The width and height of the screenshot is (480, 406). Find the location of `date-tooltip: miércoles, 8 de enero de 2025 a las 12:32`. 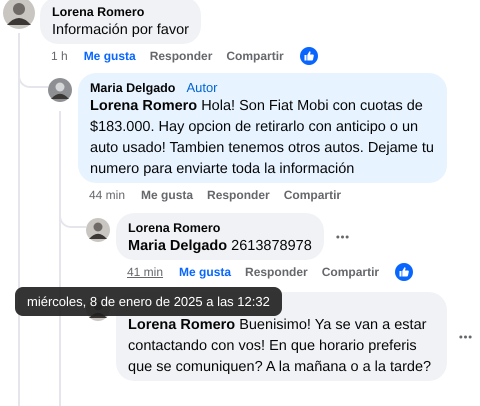

date-tooltip: miércoles, 8 de enero de 2025 a las 12:32 is located at coordinates (148, 301).